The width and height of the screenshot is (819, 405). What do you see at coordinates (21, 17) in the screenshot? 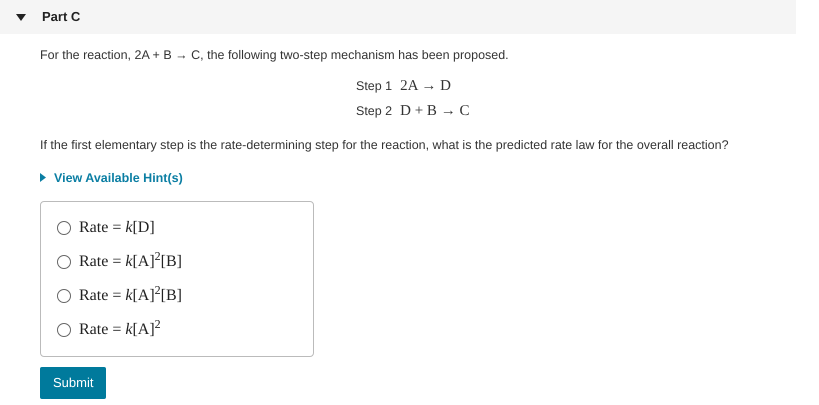
I see `collapse-caret-icon` at bounding box center [21, 17].